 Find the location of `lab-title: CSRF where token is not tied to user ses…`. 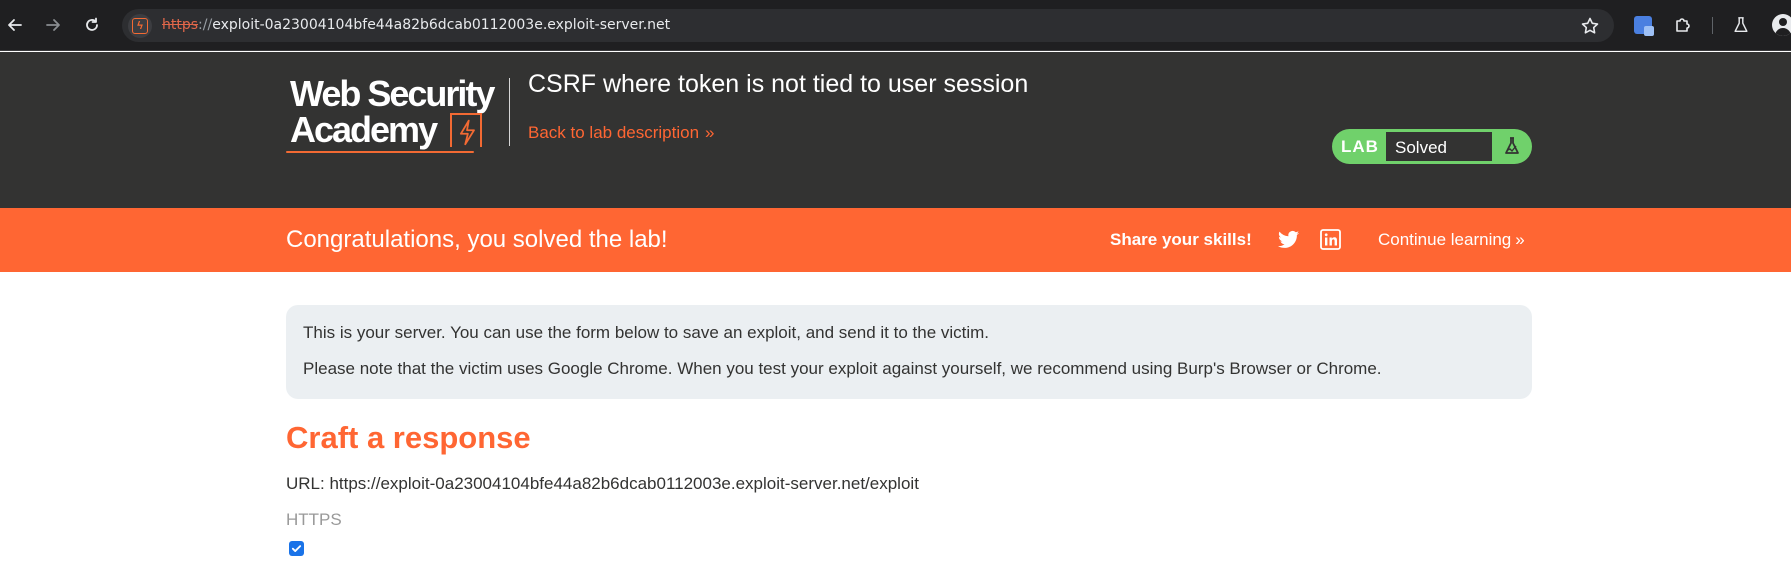

lab-title: CSRF where token is not tied to user ses… is located at coordinates (778, 84).